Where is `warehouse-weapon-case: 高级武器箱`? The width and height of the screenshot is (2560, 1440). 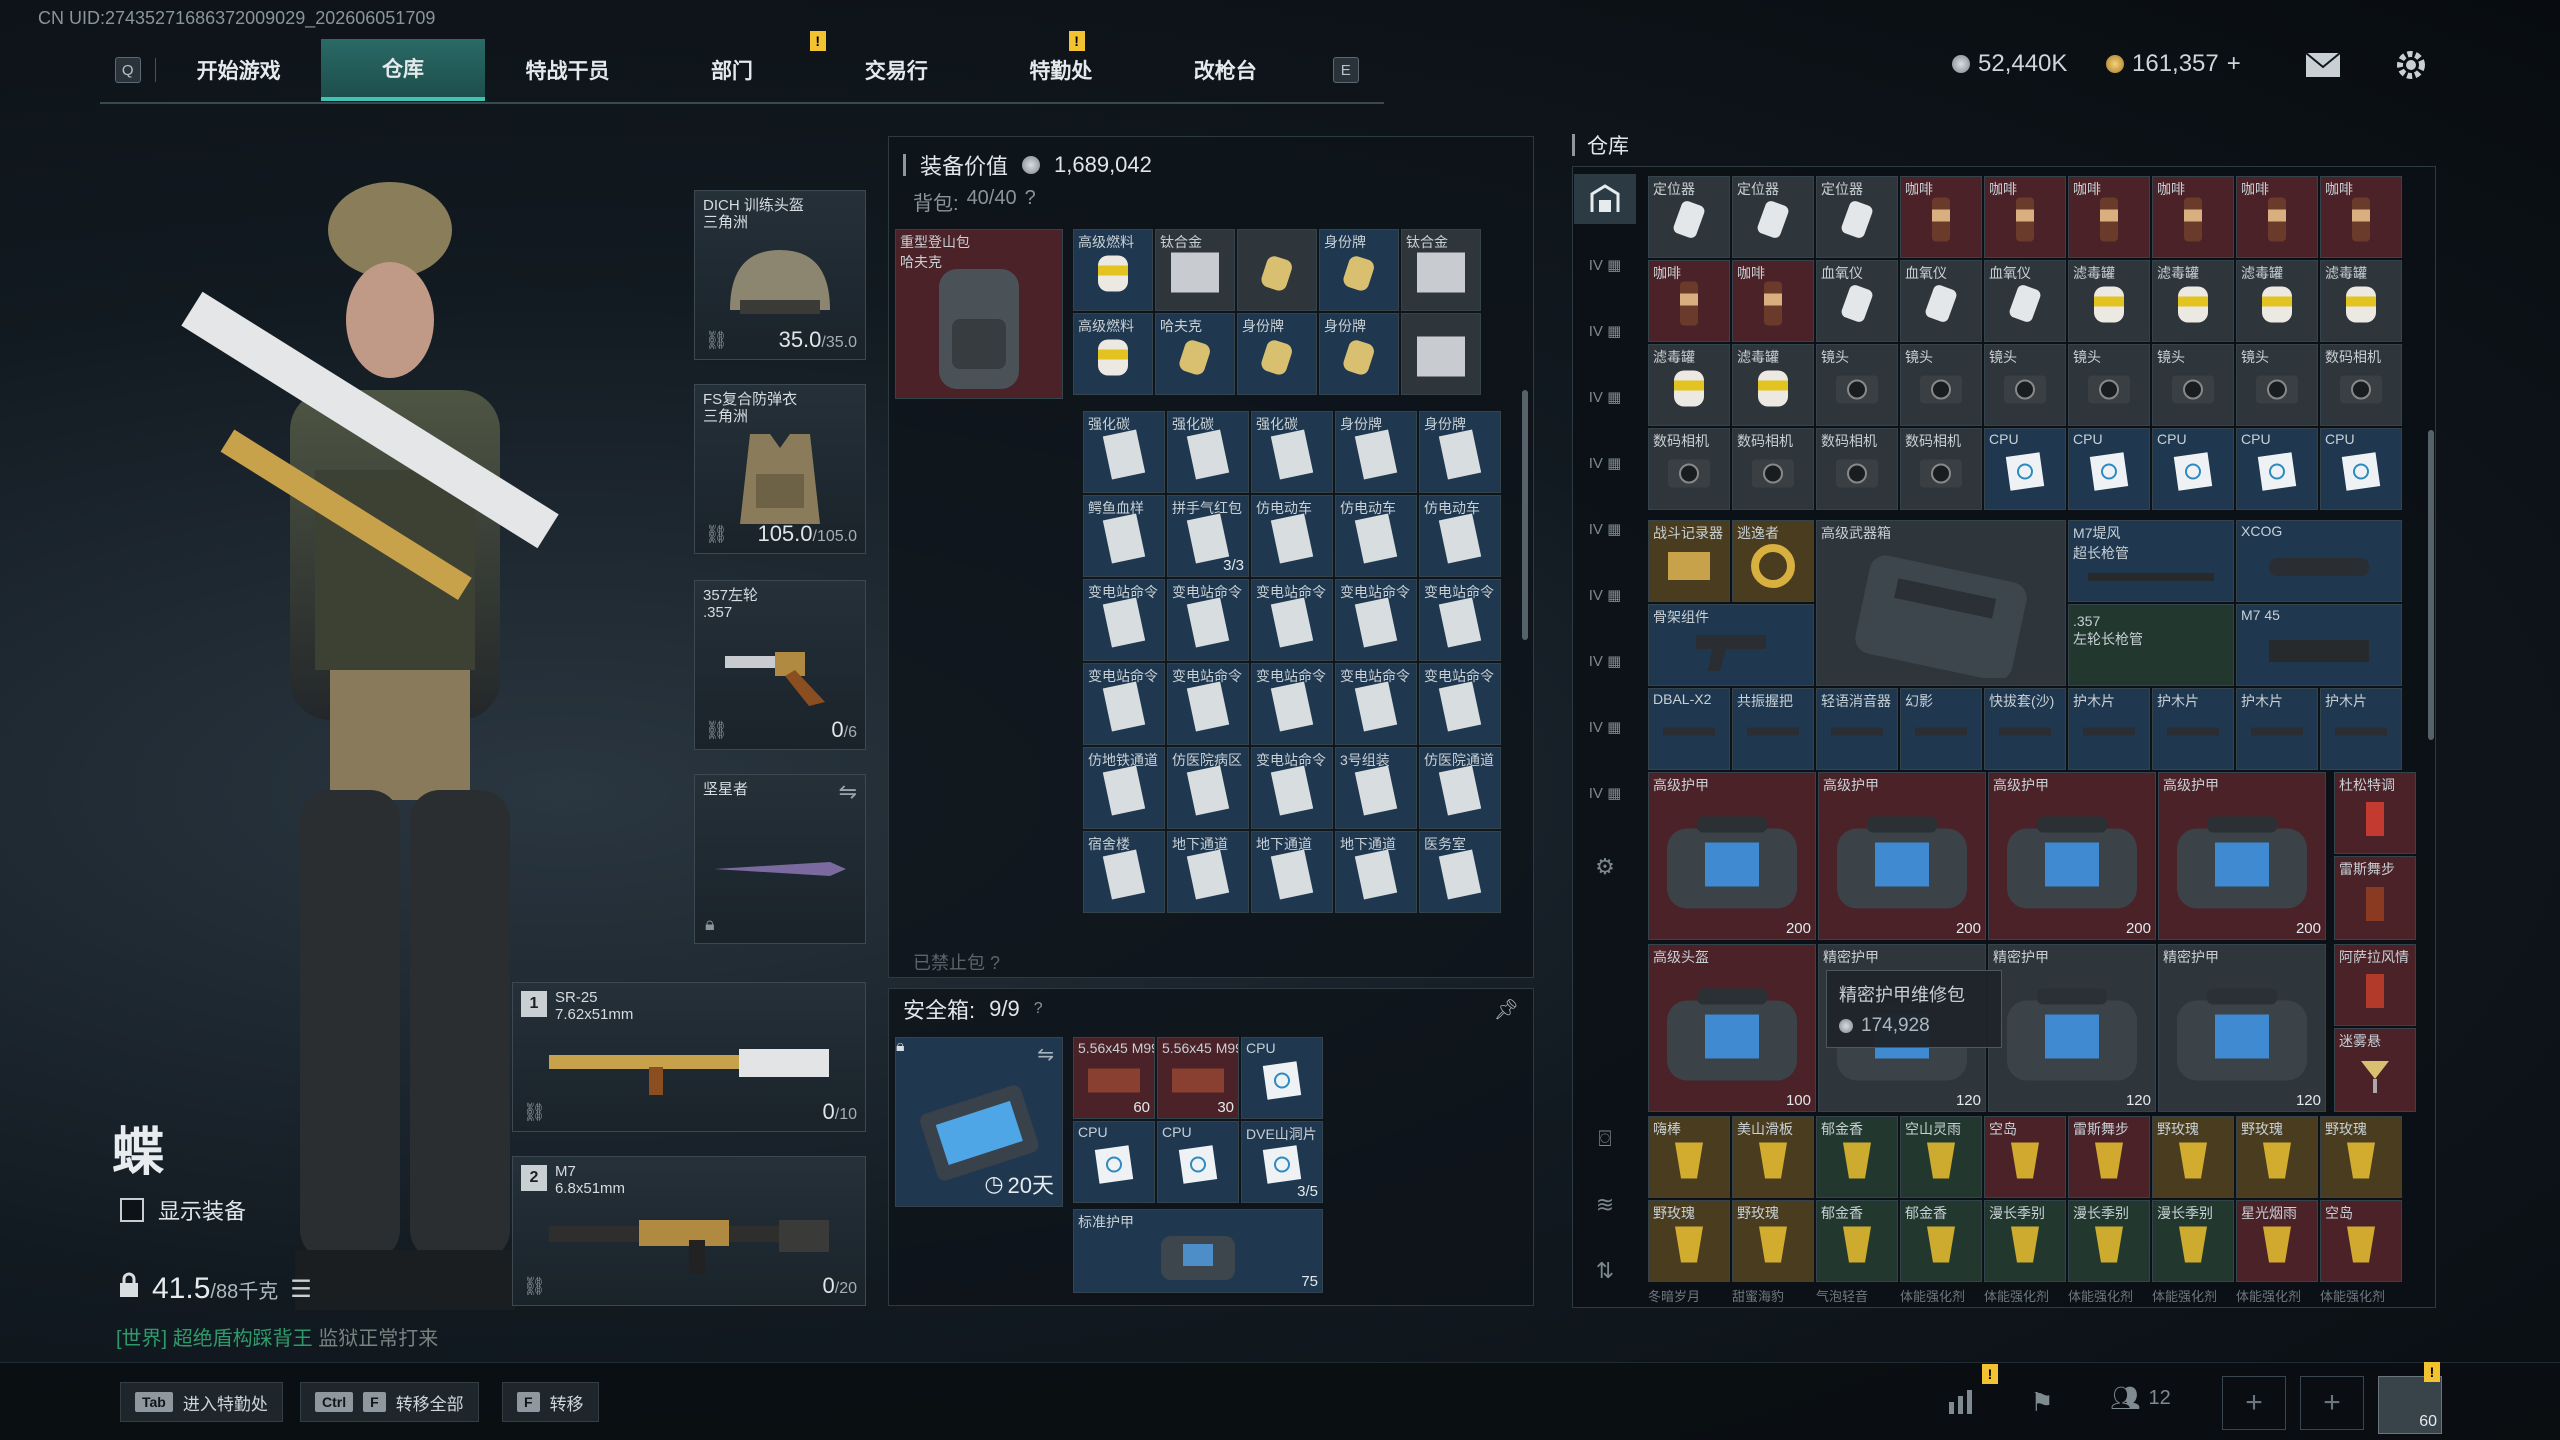 warehouse-weapon-case: 高级武器箱 is located at coordinates (1941, 603).